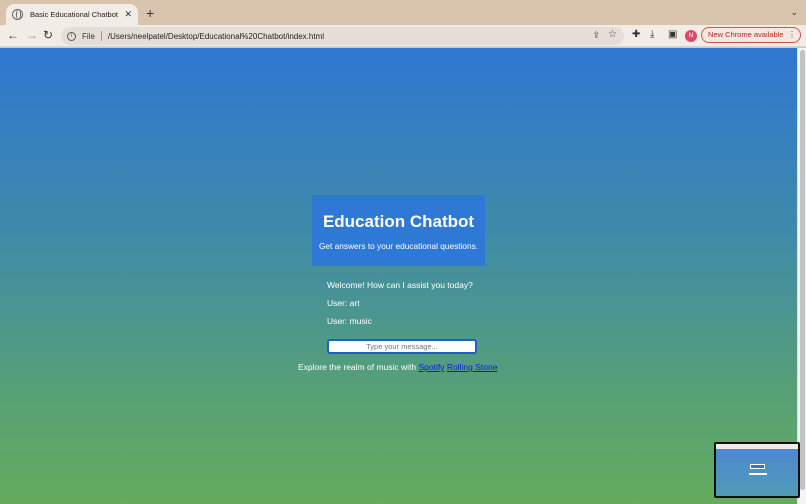 Image resolution: width=806 pixels, height=504 pixels. I want to click on reload-icon: ↻, so click(48, 35).